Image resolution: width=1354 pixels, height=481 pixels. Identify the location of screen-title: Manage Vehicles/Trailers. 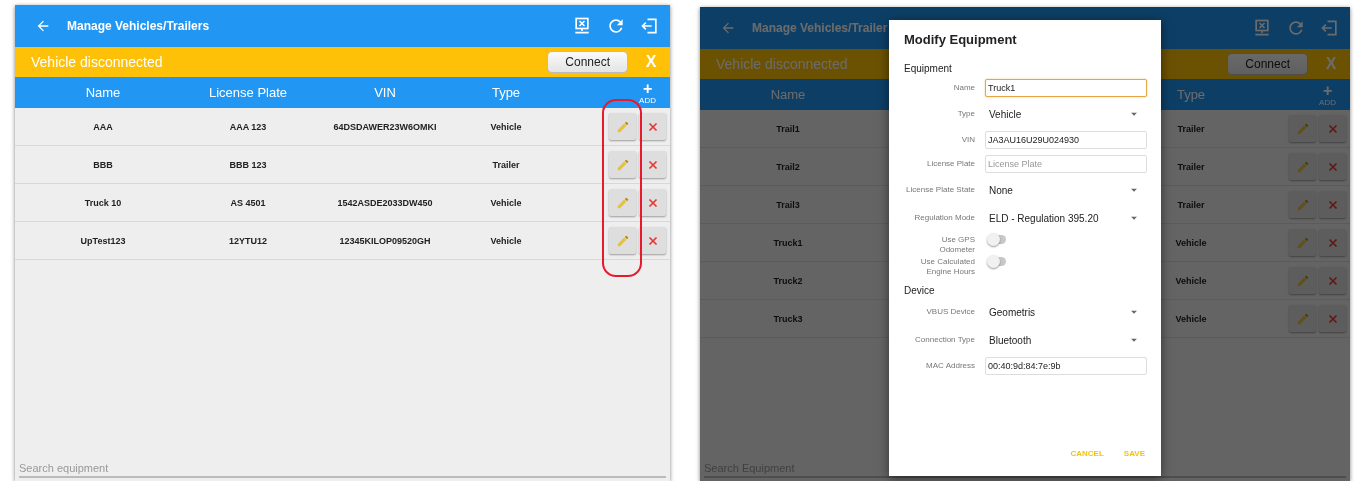
(138, 26).